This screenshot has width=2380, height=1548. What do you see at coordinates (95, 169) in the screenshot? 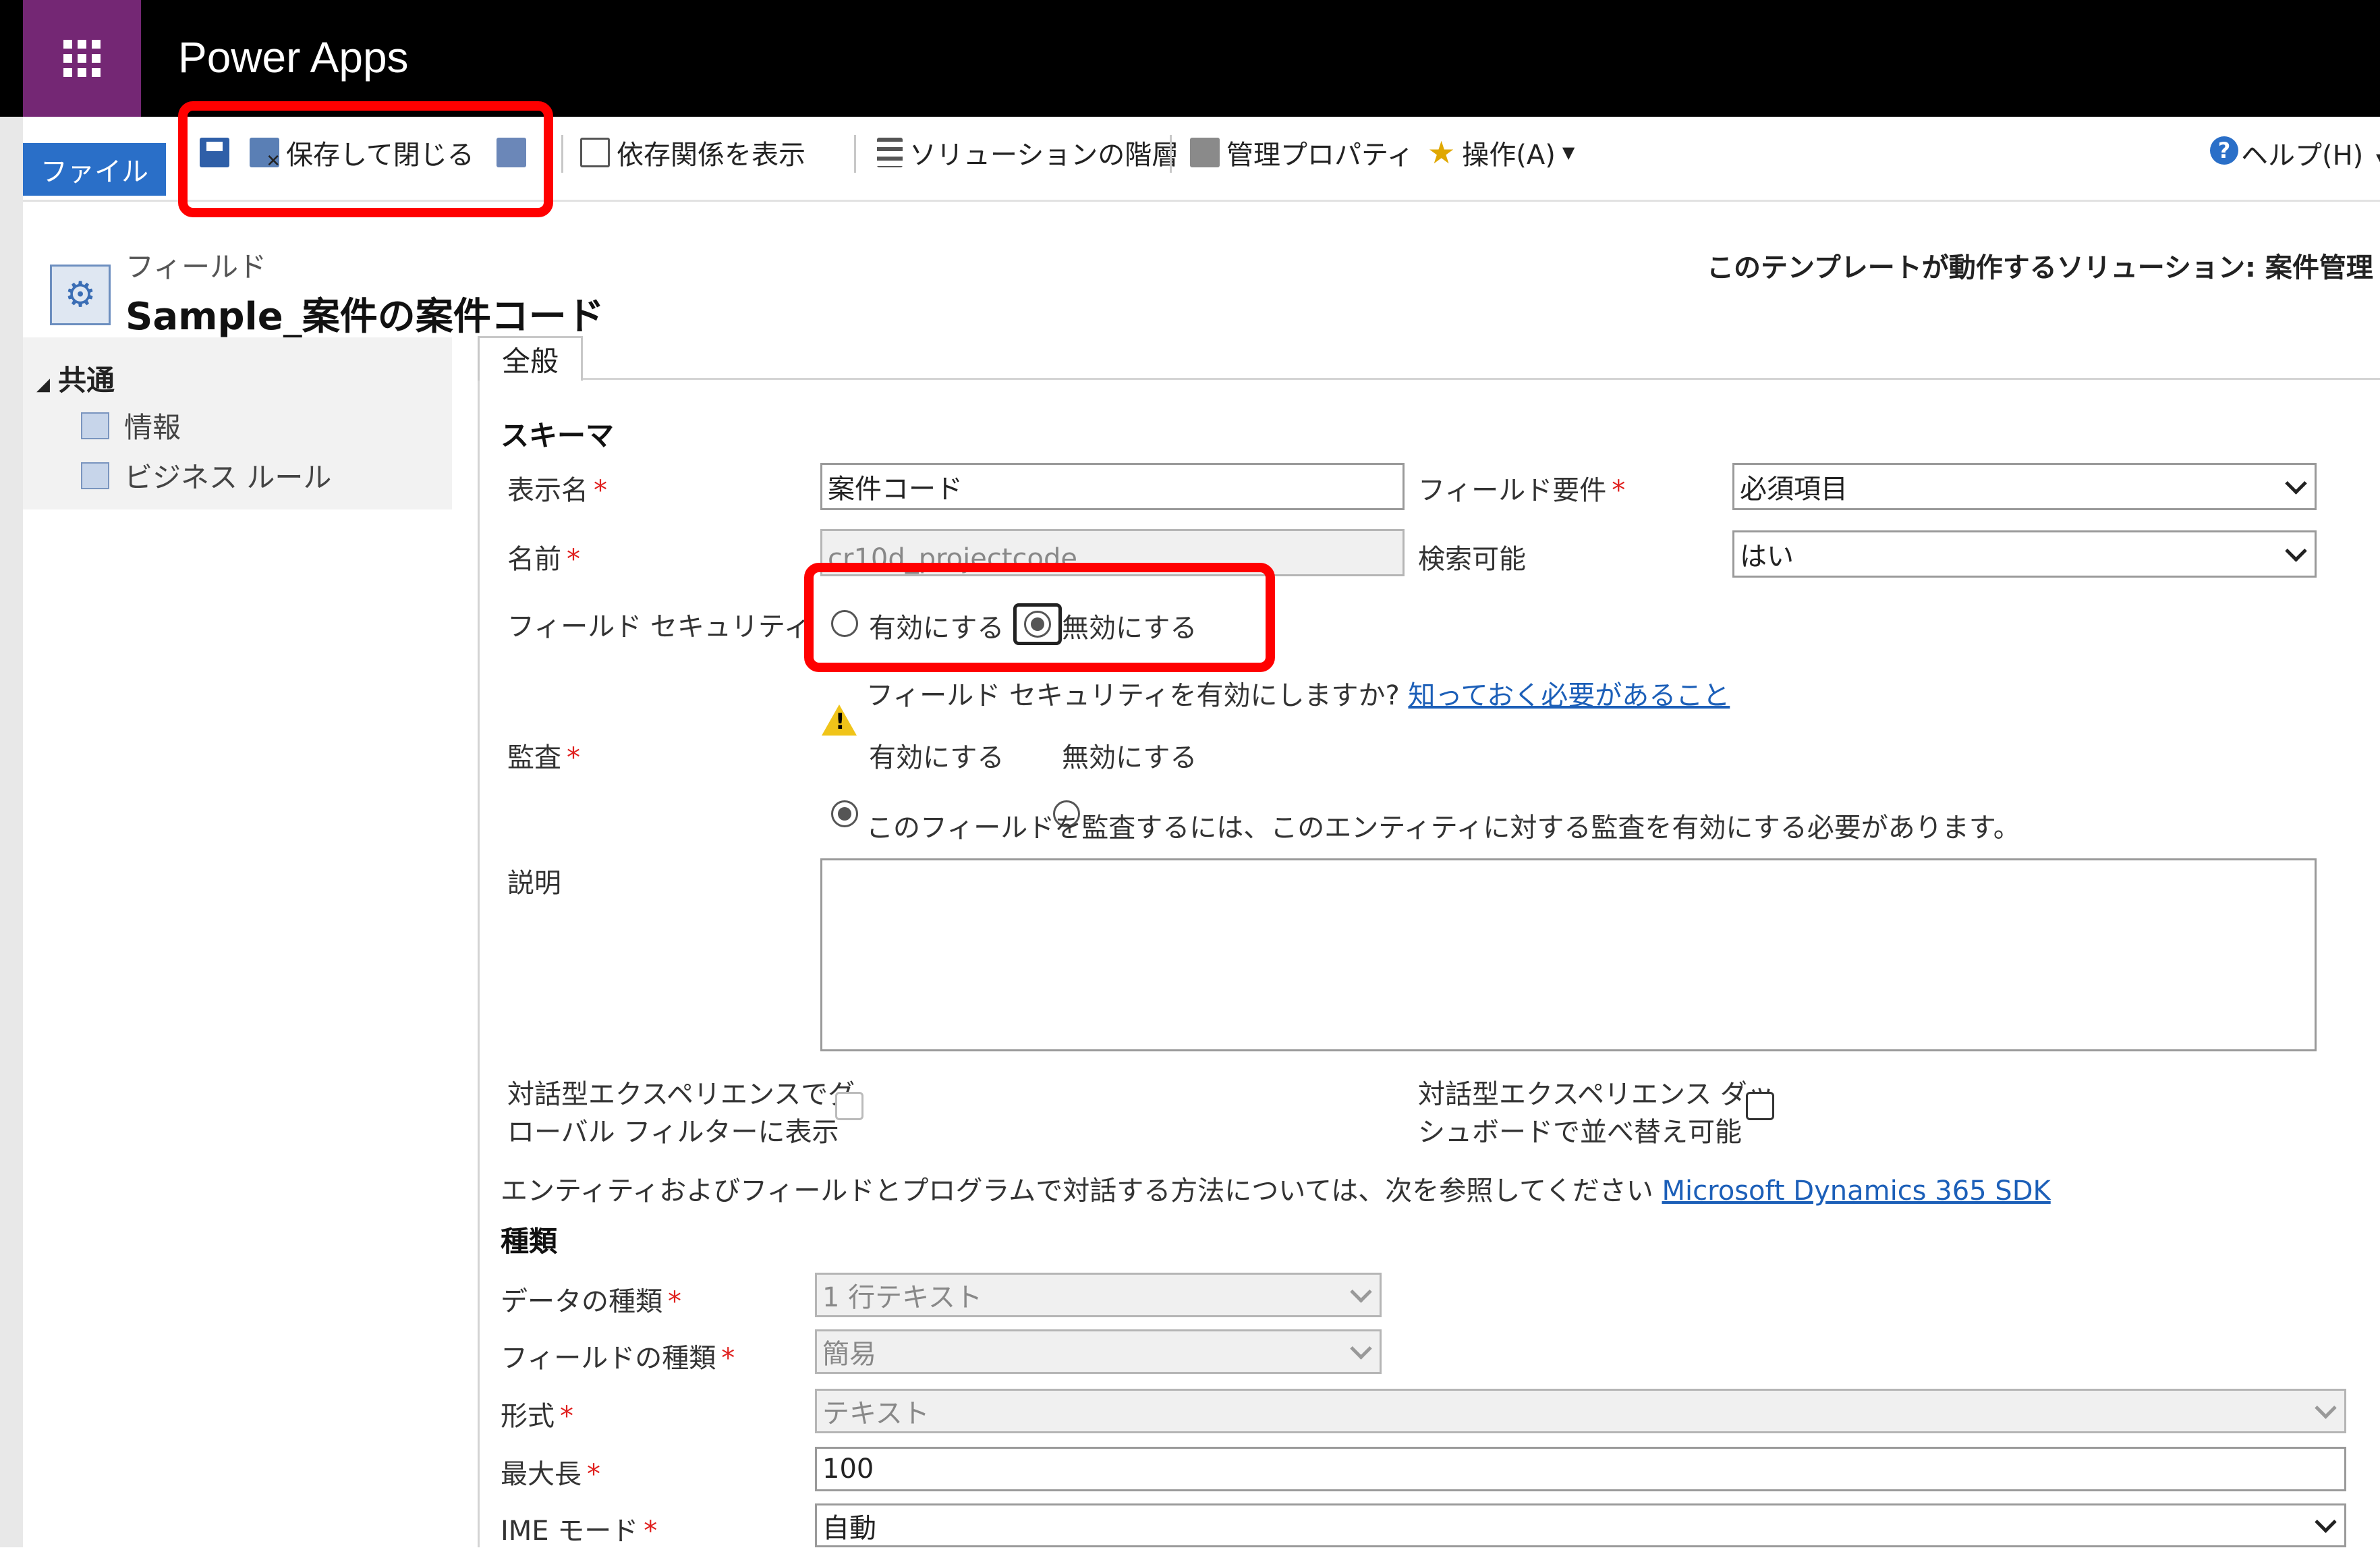
I see `file-tab: ファイル` at bounding box center [95, 169].